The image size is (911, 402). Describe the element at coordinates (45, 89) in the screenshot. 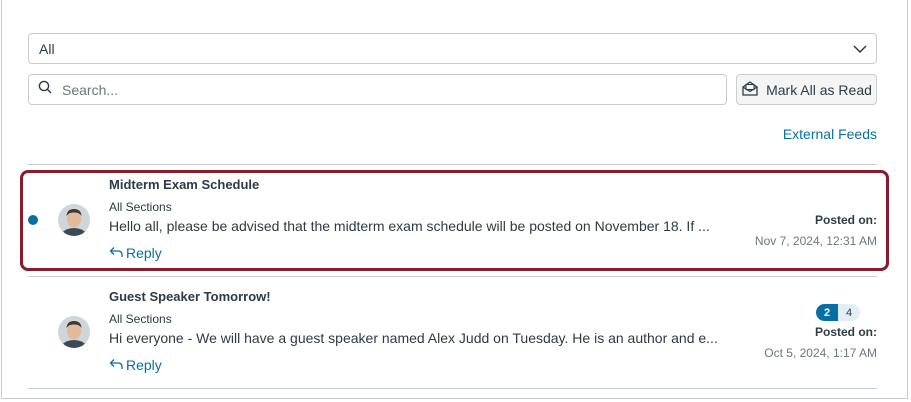

I see `search-icon` at that location.